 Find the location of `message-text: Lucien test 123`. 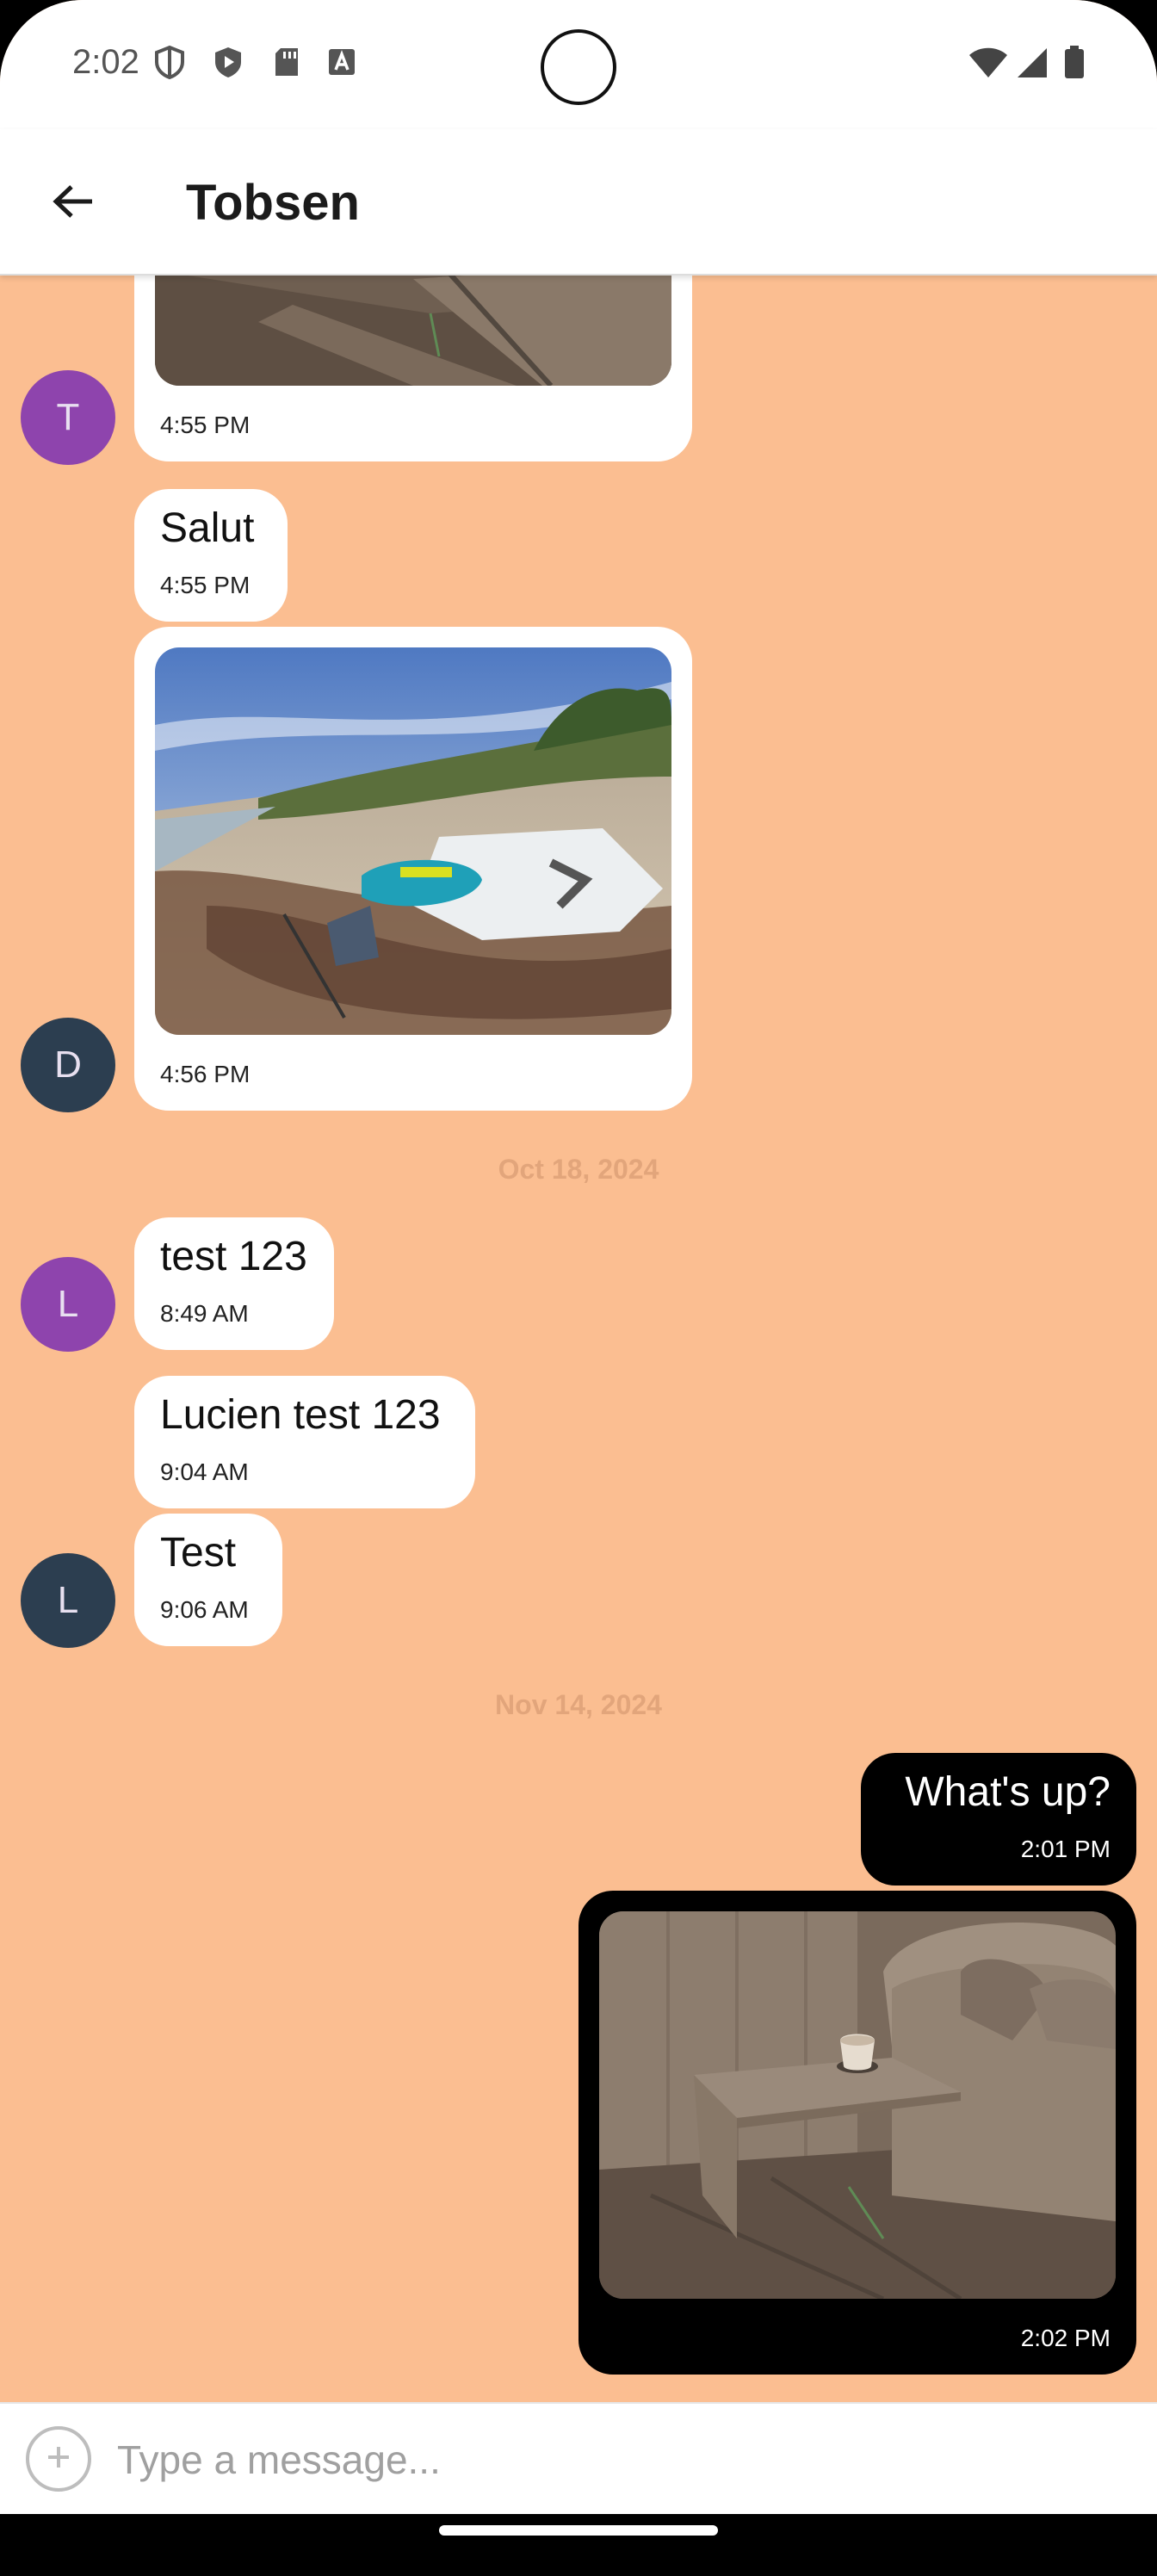

message-text: Lucien test 123 is located at coordinates (300, 1415).